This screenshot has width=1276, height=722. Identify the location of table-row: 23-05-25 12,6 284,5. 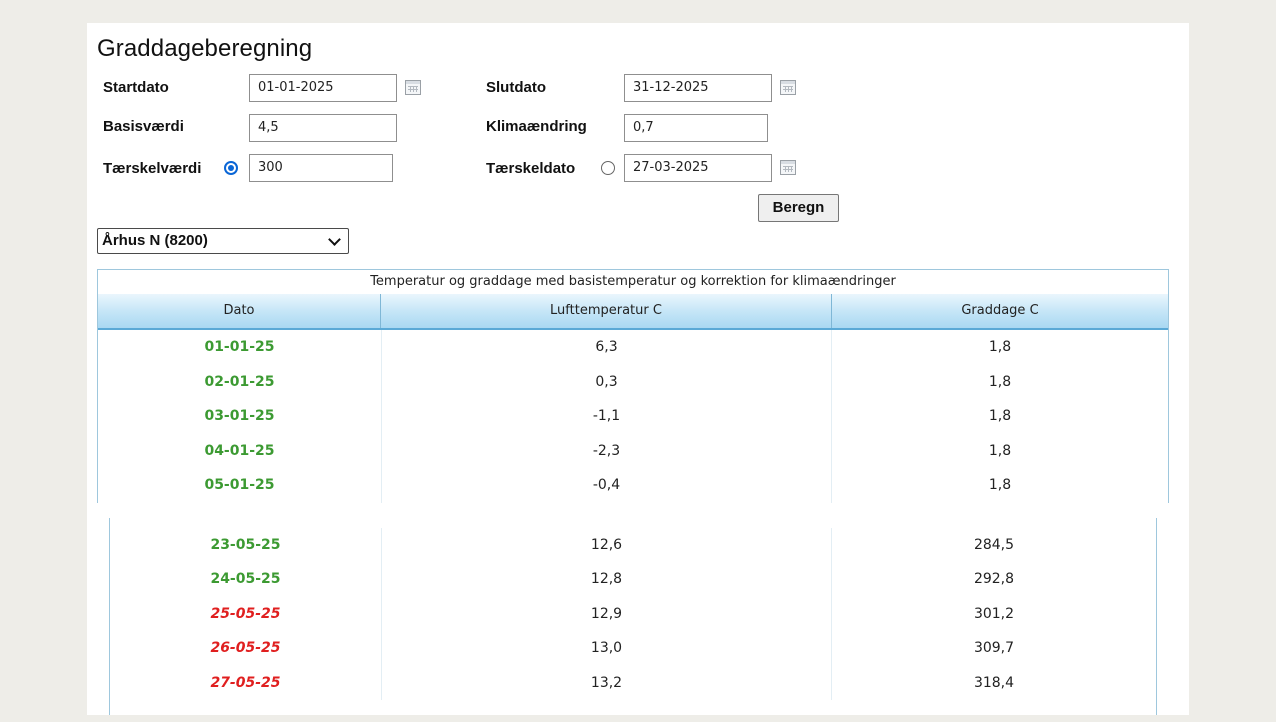
(633, 545).